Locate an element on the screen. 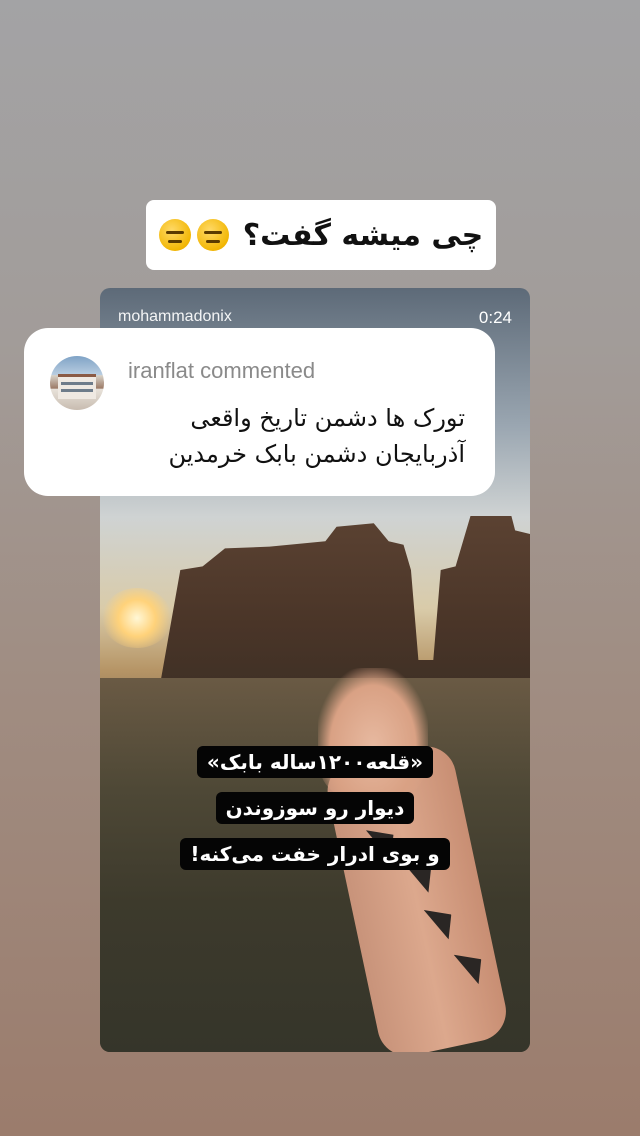  story-title-text: چی میشه گفت؟ is located at coordinates (363, 235).